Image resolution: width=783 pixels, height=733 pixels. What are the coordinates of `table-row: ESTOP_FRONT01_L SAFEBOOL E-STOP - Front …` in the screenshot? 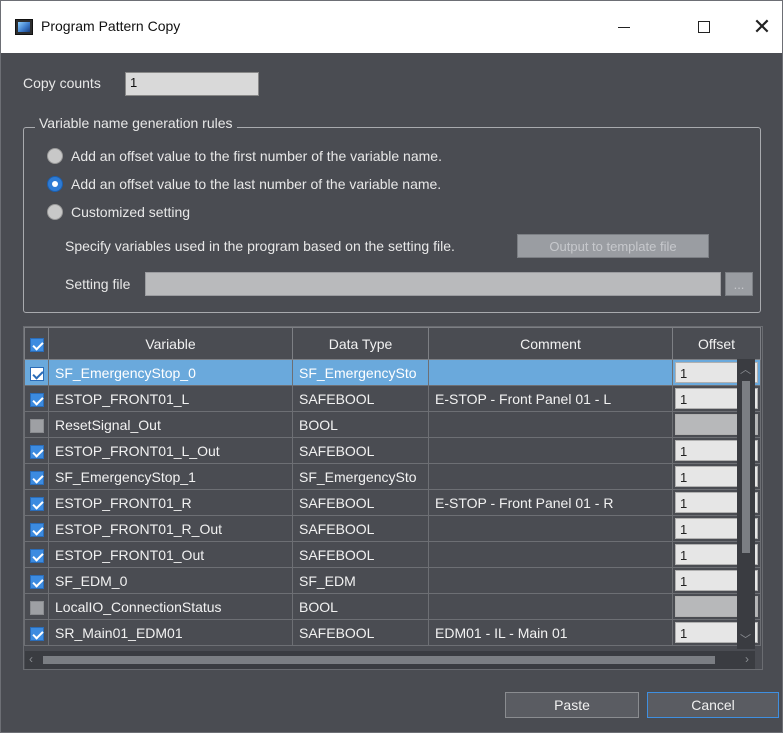 It's located at (392, 398).